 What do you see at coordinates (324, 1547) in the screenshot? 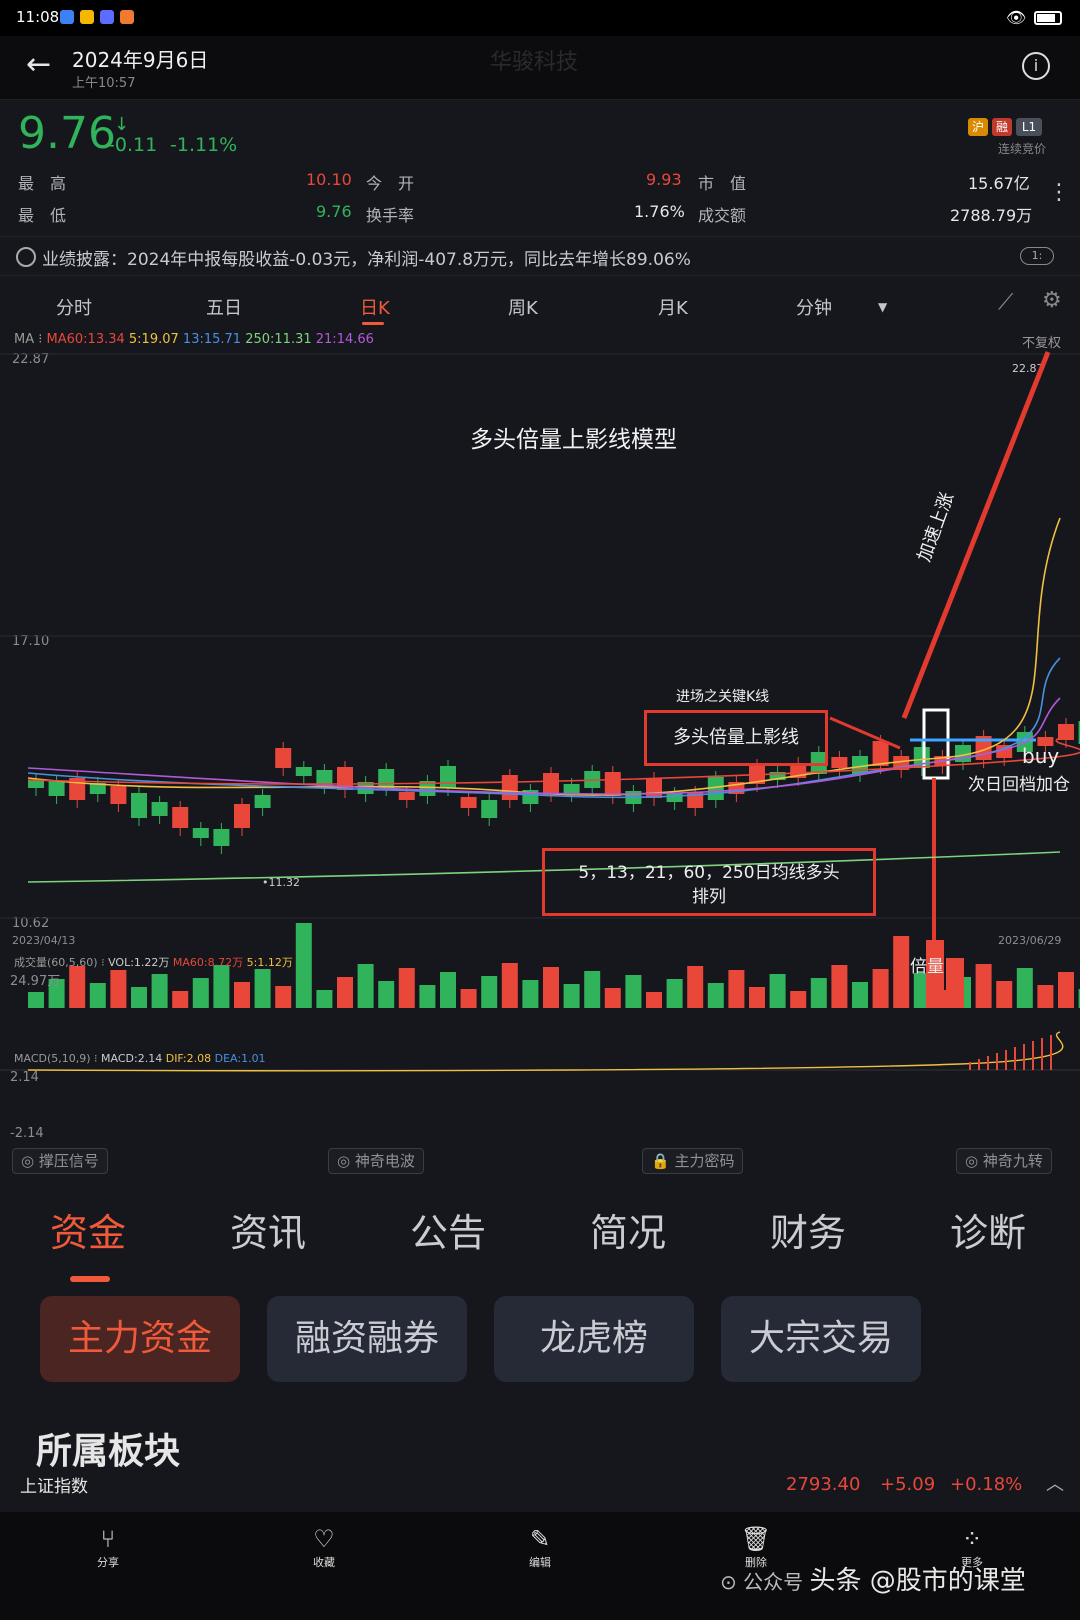
I see `nav-favorite: ♡ 收藏` at bounding box center [324, 1547].